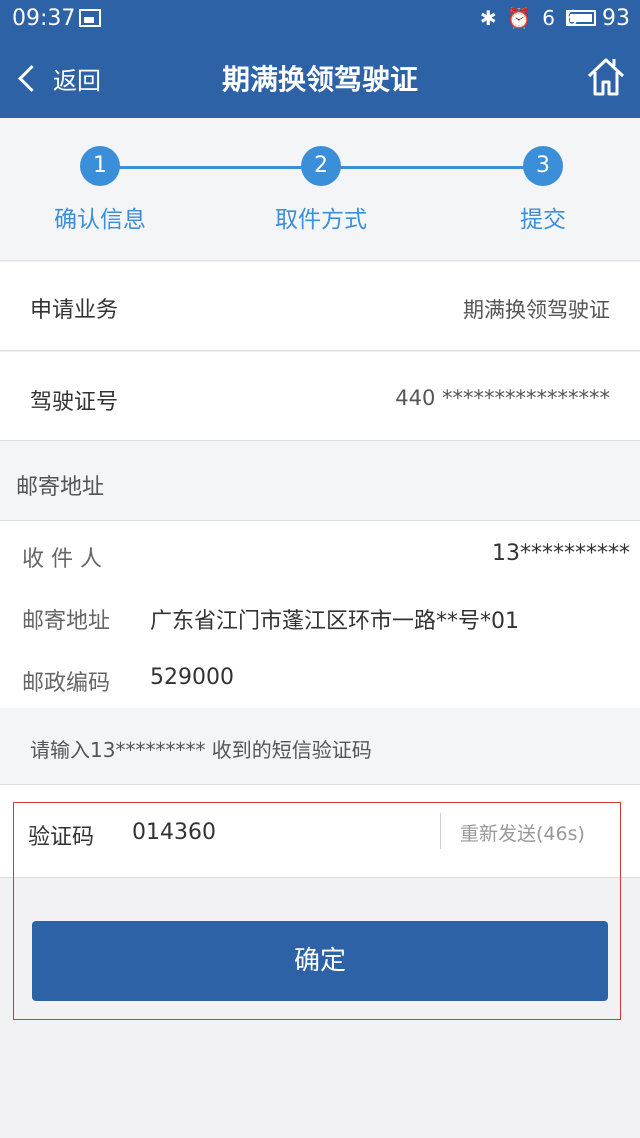 This screenshot has width=640, height=1138. Describe the element at coordinates (74, 402) in the screenshot. I see `license-label: 驾驶证号` at that location.